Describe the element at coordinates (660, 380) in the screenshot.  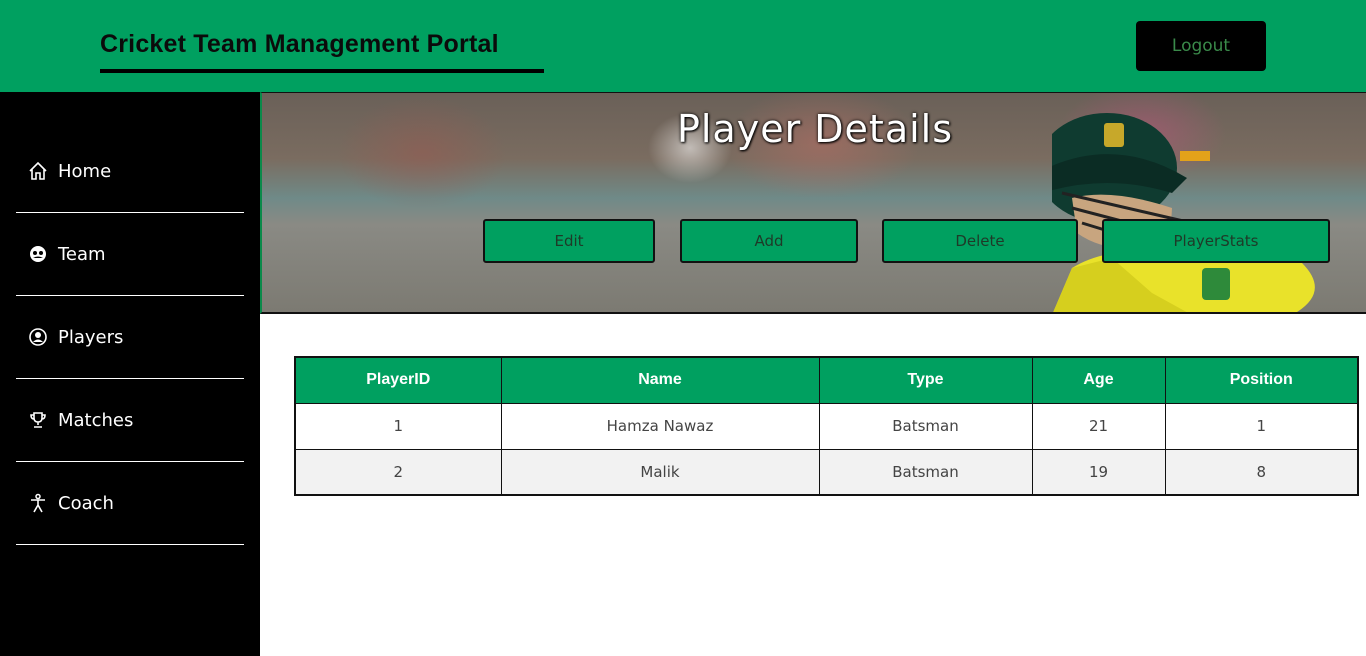
I see `column-header: Name` at that location.